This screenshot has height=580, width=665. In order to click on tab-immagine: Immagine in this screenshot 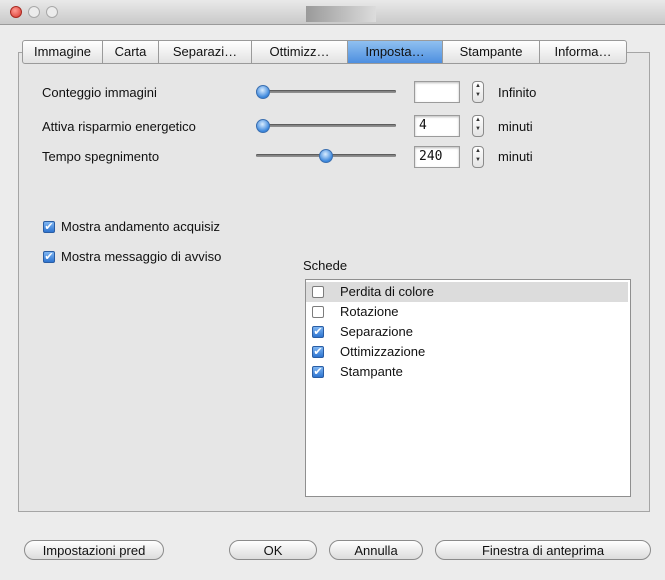, I will do `click(63, 52)`.